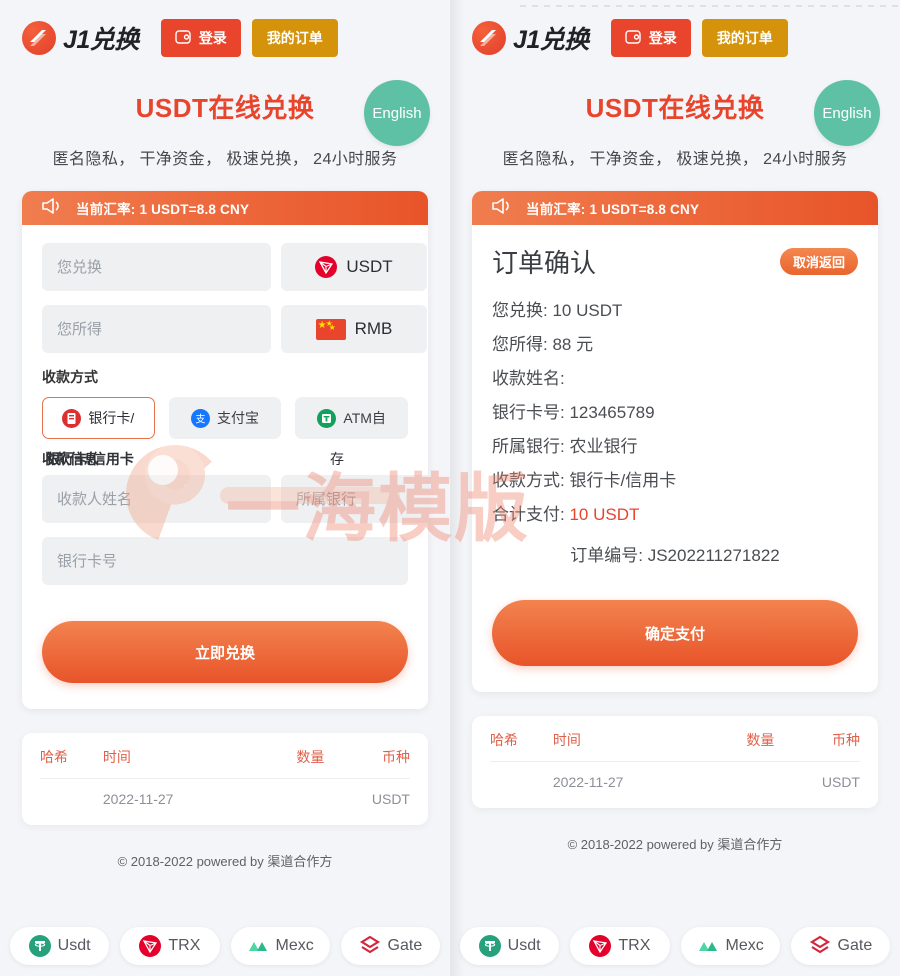  What do you see at coordinates (354, 499) in the screenshot?
I see `bank-name-input` at bounding box center [354, 499].